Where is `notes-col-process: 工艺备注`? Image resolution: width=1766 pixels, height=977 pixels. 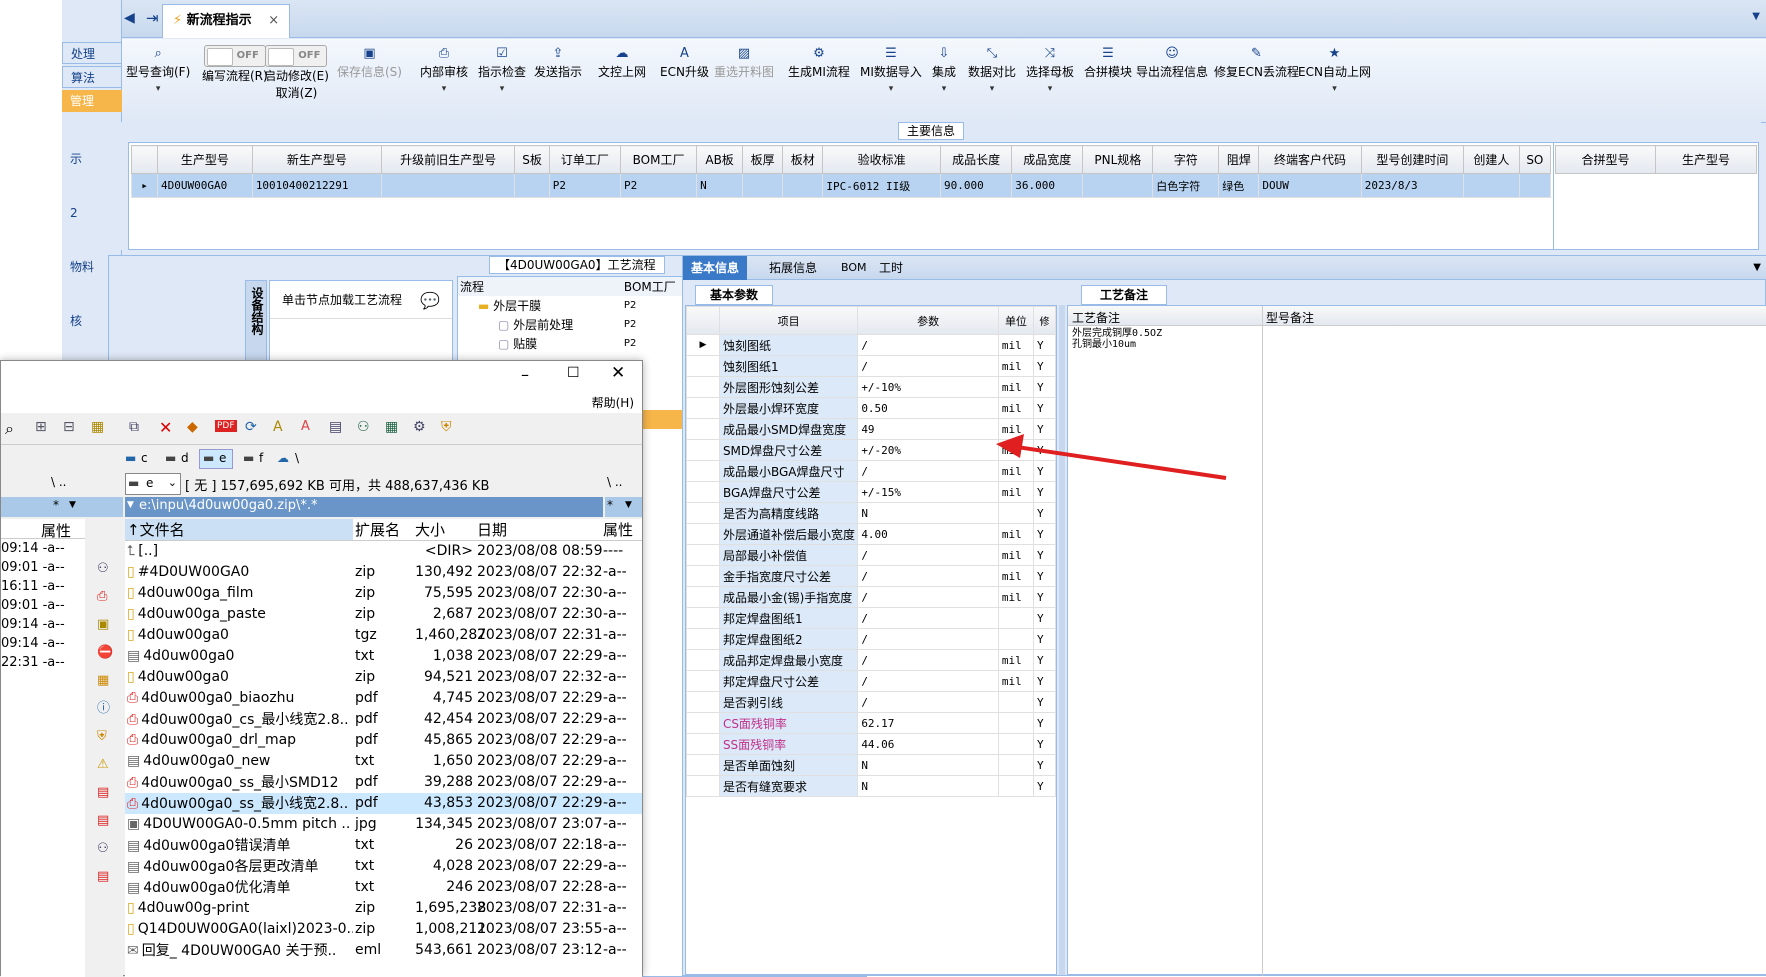
notes-col-process: 工艺备注 is located at coordinates (1096, 317).